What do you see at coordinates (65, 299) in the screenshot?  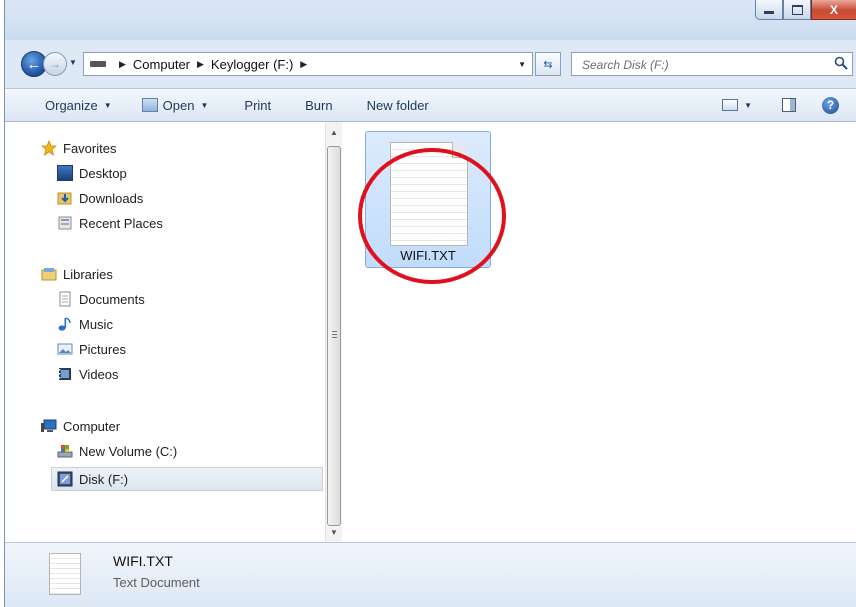 I see `documents-icon` at bounding box center [65, 299].